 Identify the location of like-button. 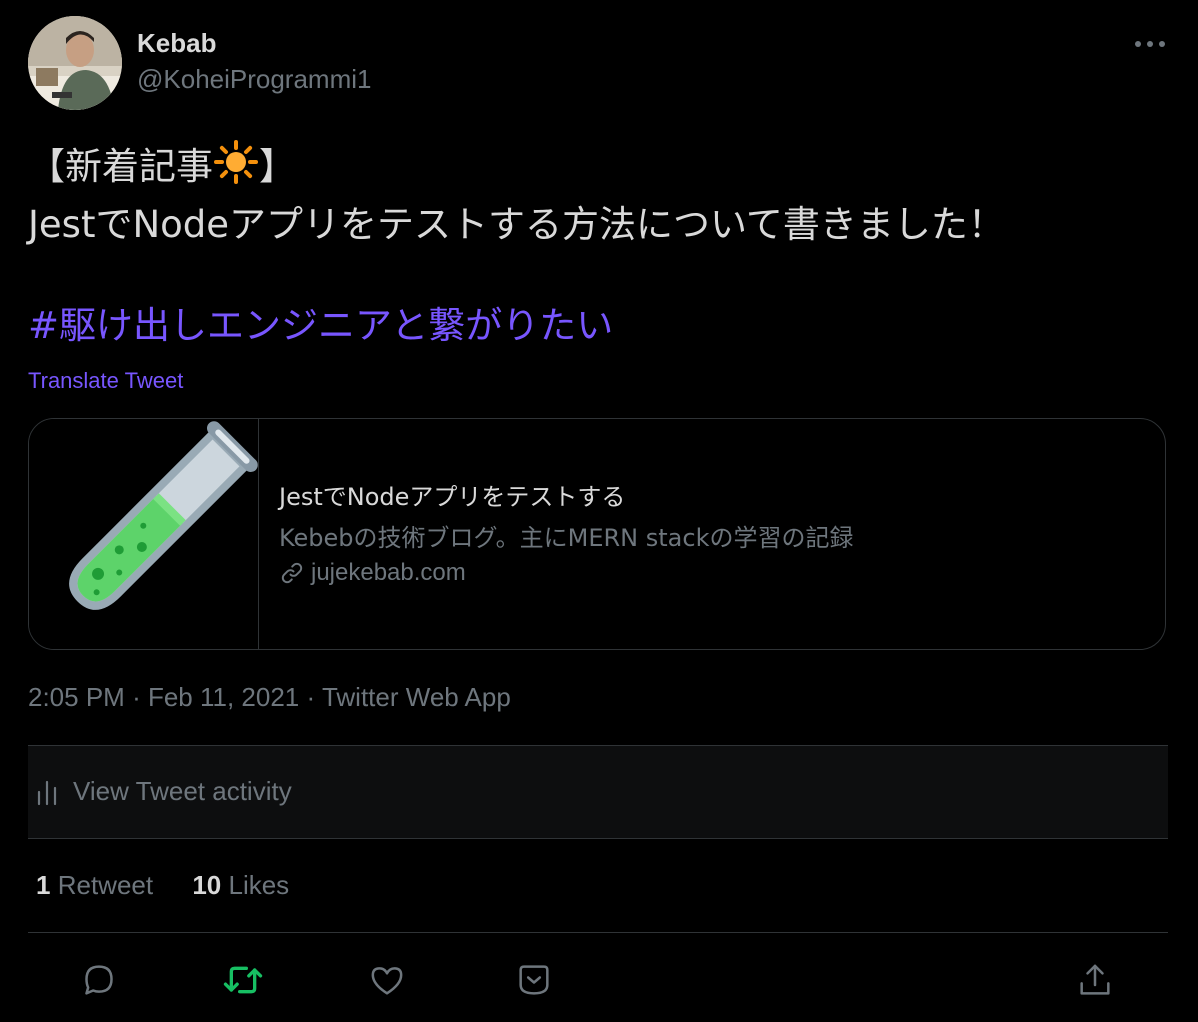
(387, 980).